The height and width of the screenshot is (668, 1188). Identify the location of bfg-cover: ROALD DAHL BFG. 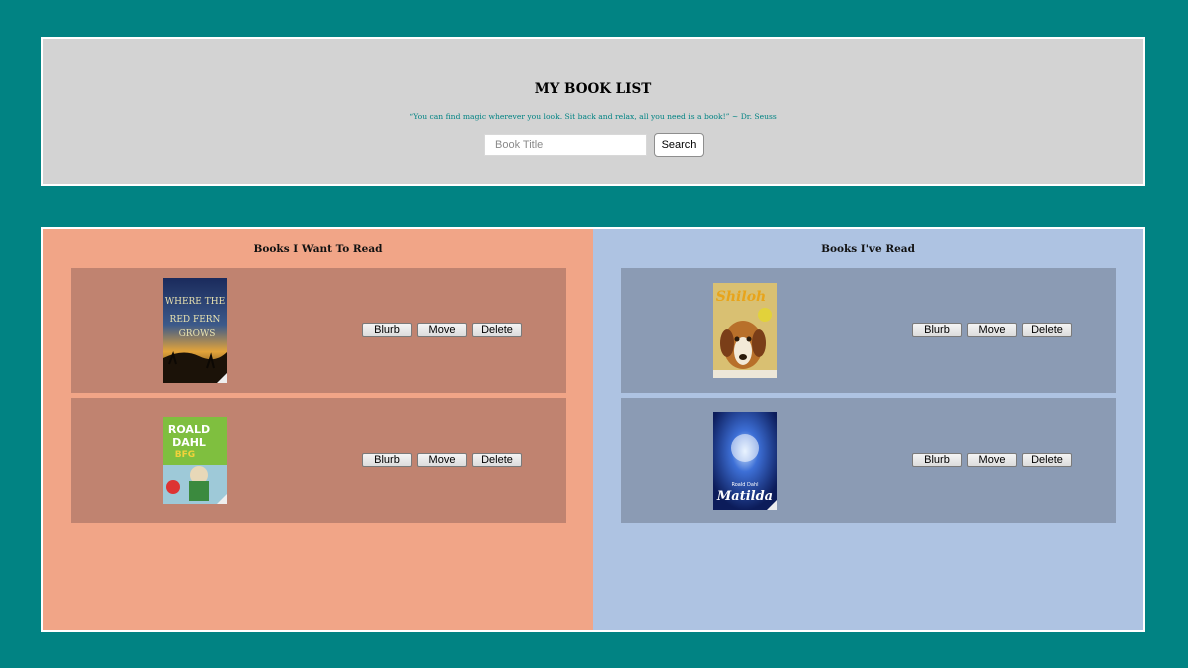
(195, 460).